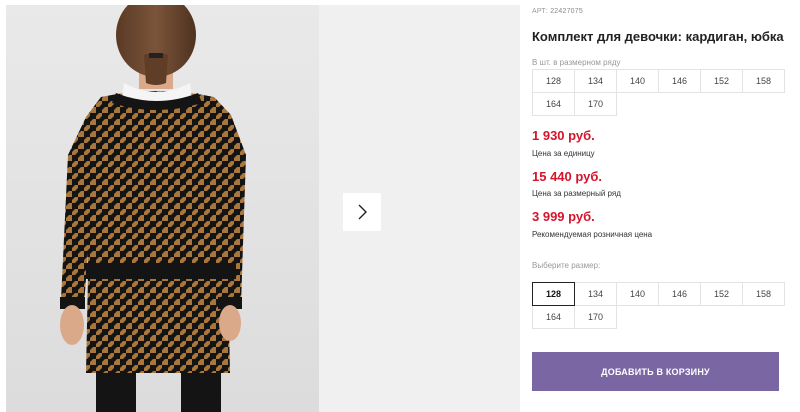 The image size is (800, 412). What do you see at coordinates (637, 294) in the screenshot?
I see `size-option: 140` at bounding box center [637, 294].